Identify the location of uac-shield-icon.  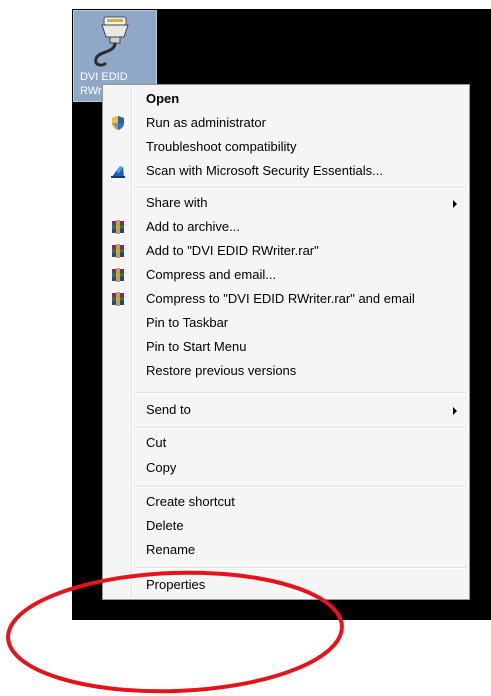
(118, 123).